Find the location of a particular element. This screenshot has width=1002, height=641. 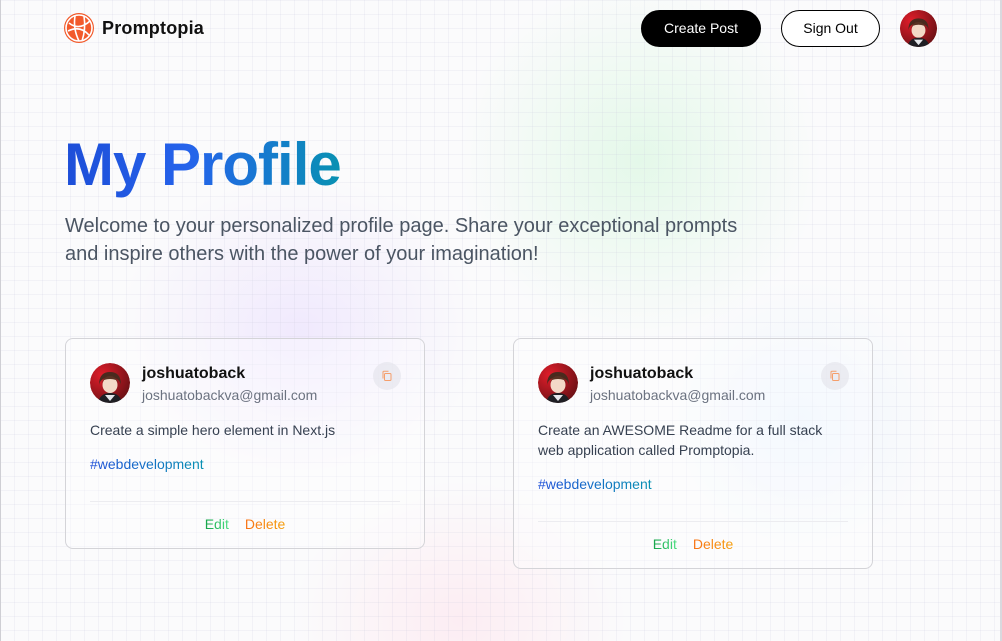

profile-avatar is located at coordinates (918, 28).